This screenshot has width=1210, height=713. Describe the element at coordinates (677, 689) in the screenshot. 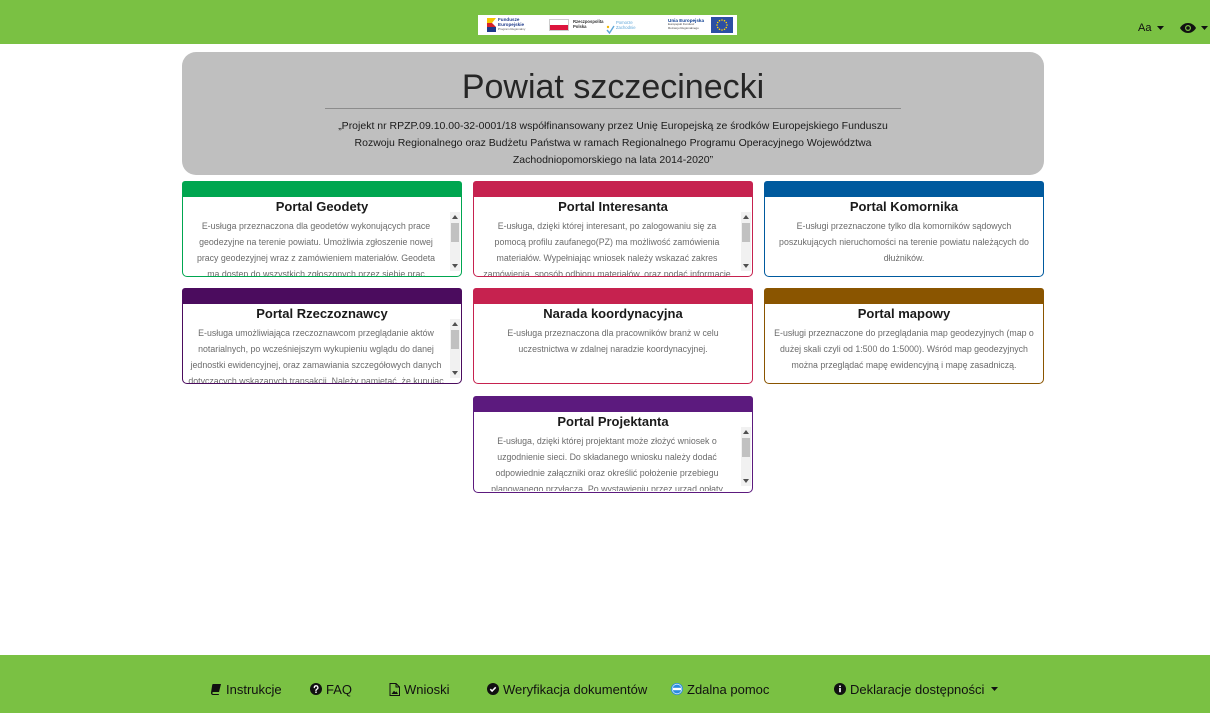

I see `remote-help-icon` at that location.